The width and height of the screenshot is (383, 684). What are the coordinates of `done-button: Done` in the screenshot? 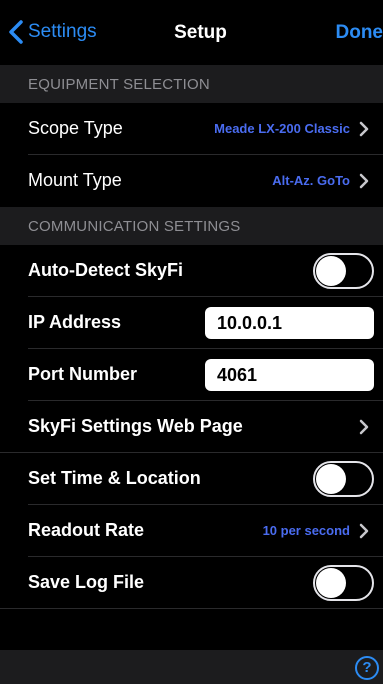 It's located at (359, 33).